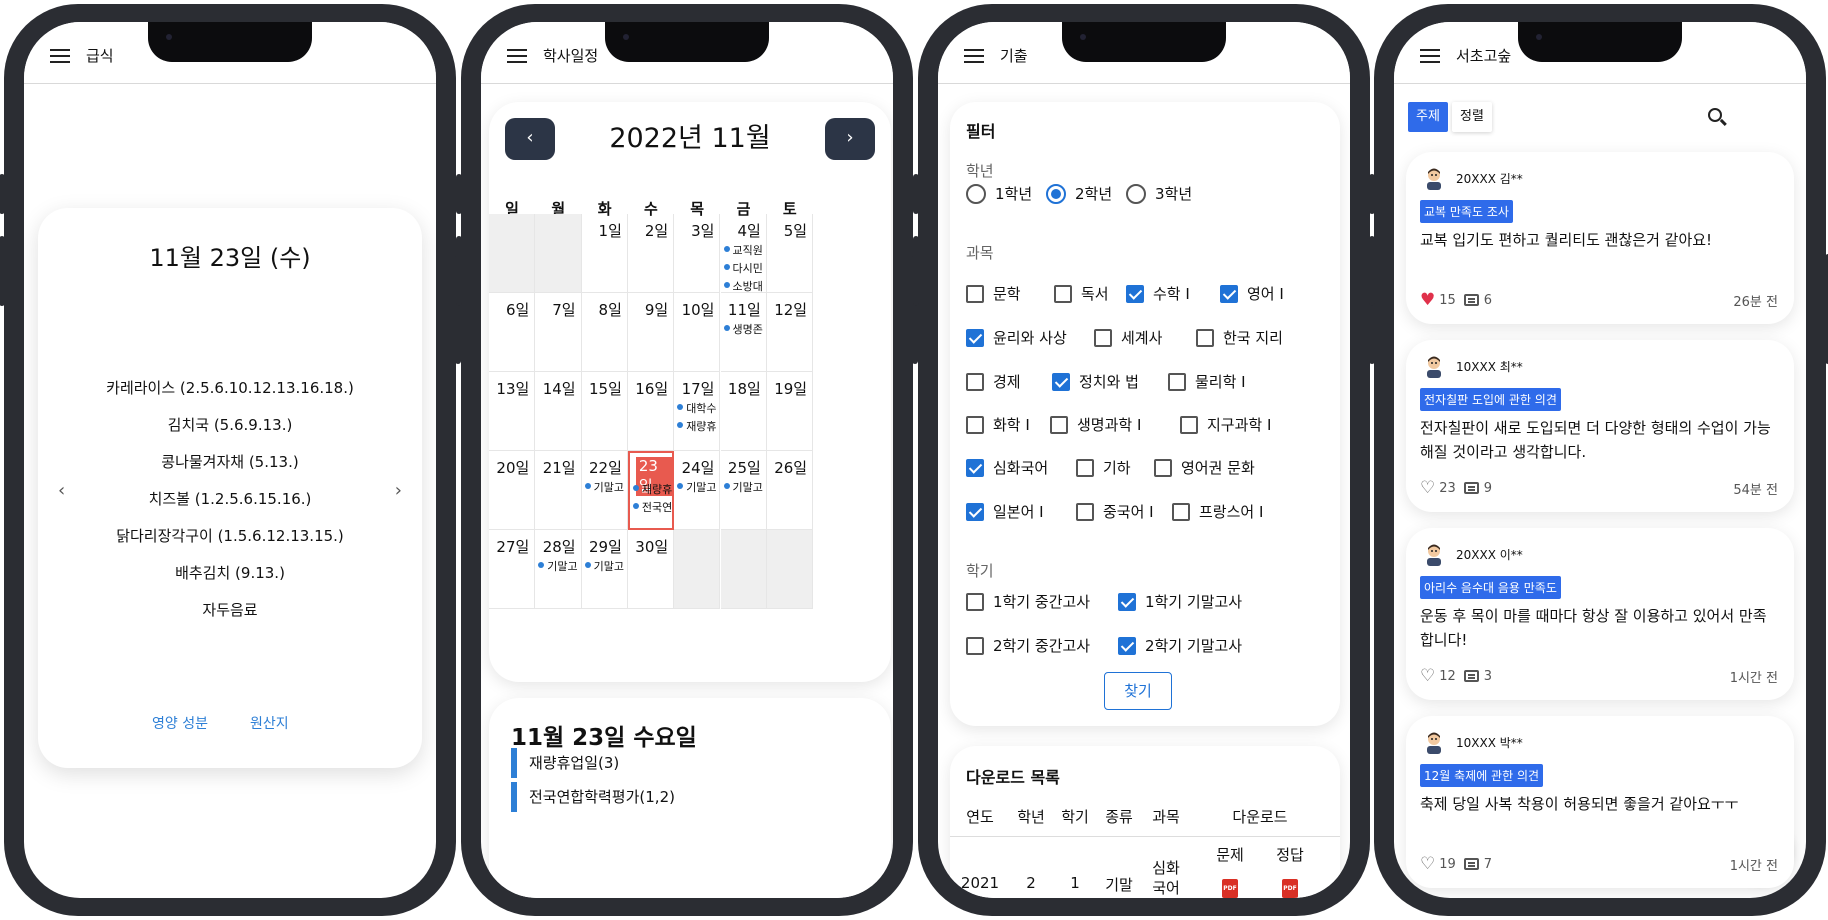  What do you see at coordinates (1159, 194) in the screenshot?
I see `grade-radio: 3학년` at bounding box center [1159, 194].